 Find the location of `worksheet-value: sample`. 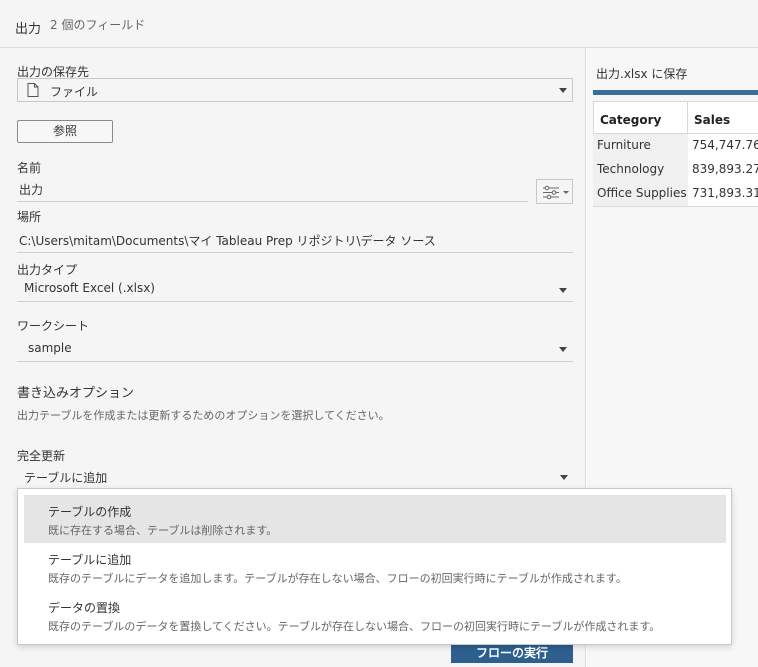

worksheet-value: sample is located at coordinates (50, 348).